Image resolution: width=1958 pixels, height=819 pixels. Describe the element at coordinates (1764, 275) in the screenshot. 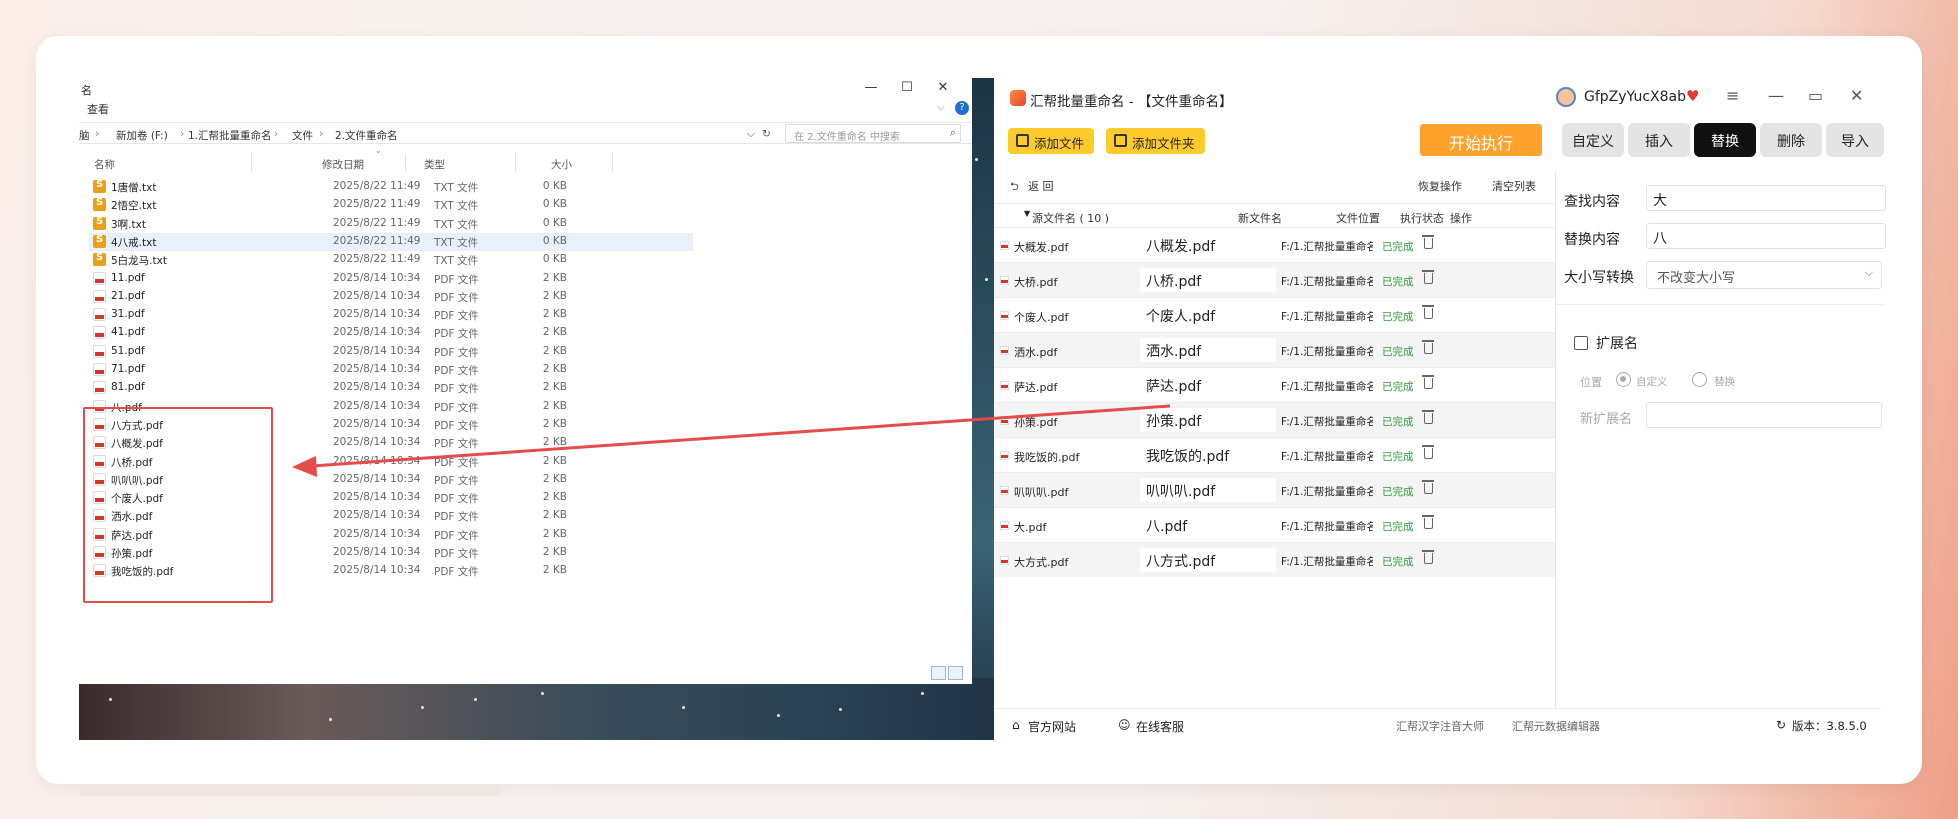

I see `case-select: 不改变大小写 ⌵` at that location.